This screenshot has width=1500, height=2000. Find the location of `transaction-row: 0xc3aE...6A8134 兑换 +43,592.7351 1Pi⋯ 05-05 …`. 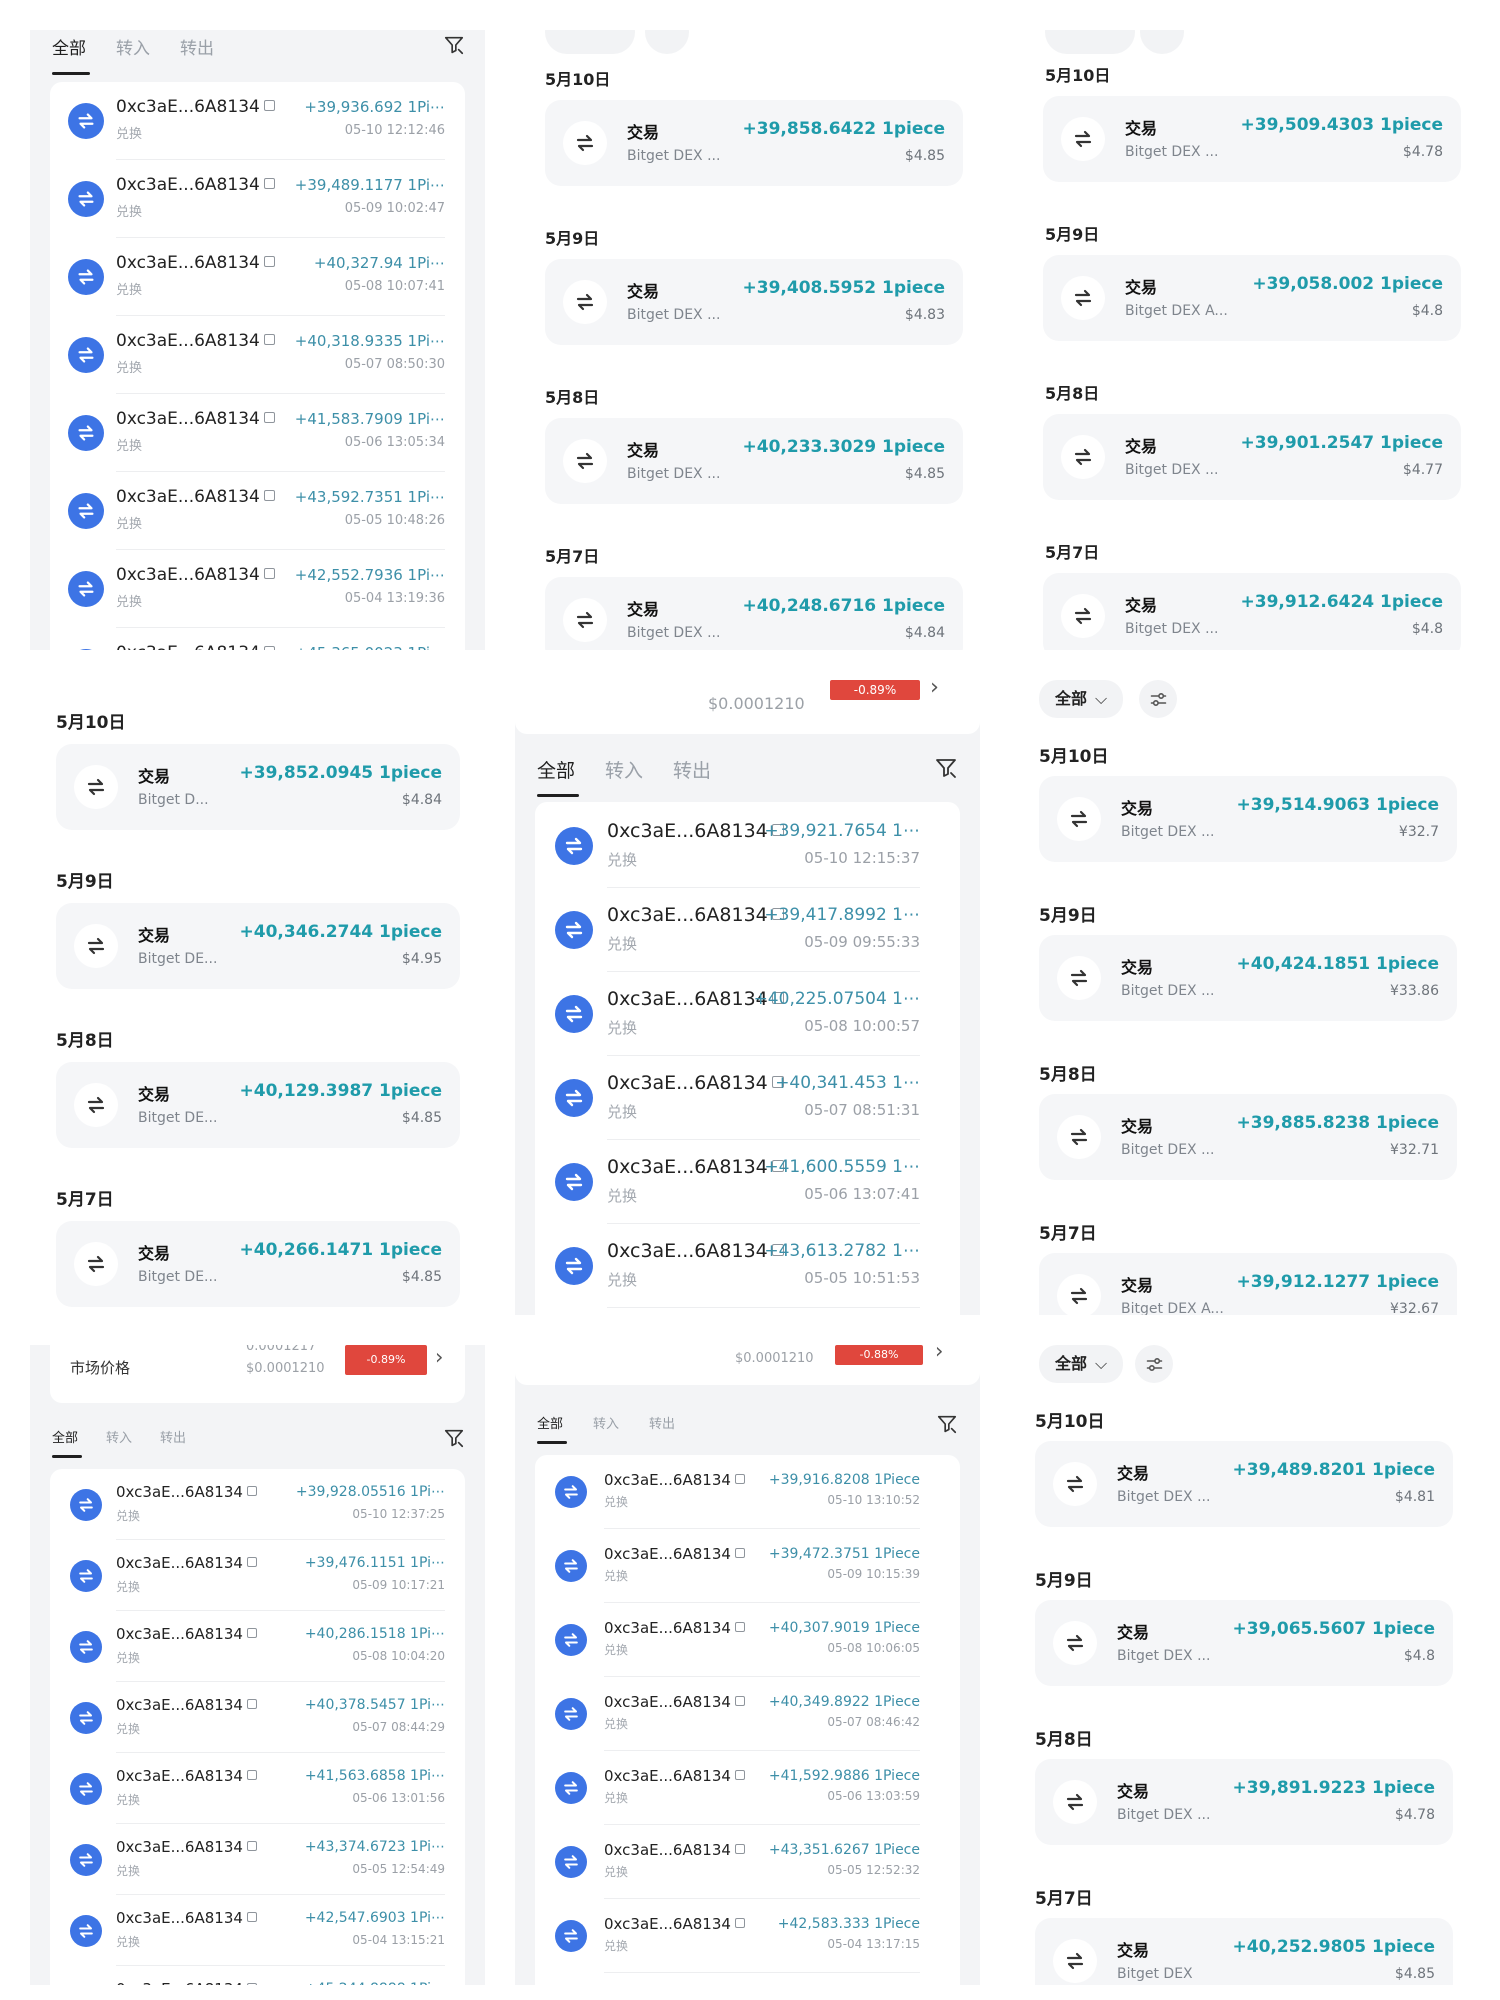

transaction-row: 0xc3aE...6A8134 兑换 +43,592.7351 1Pi⋯ 05-05 … is located at coordinates (257, 511).